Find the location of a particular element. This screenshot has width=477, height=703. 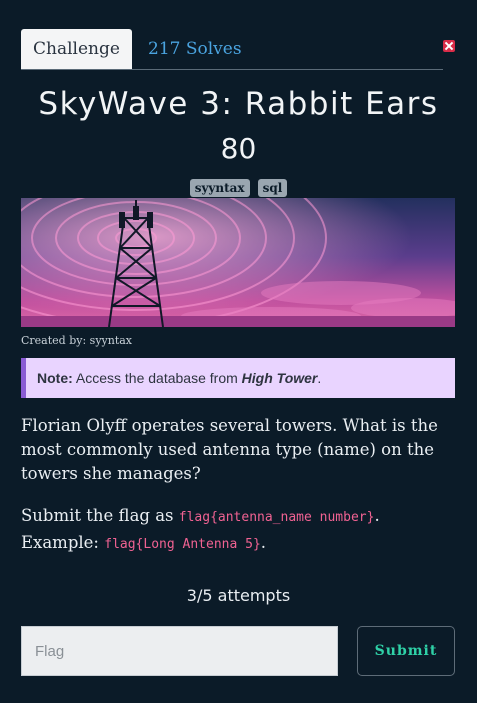

tag-badge: syyntax is located at coordinates (219, 188).